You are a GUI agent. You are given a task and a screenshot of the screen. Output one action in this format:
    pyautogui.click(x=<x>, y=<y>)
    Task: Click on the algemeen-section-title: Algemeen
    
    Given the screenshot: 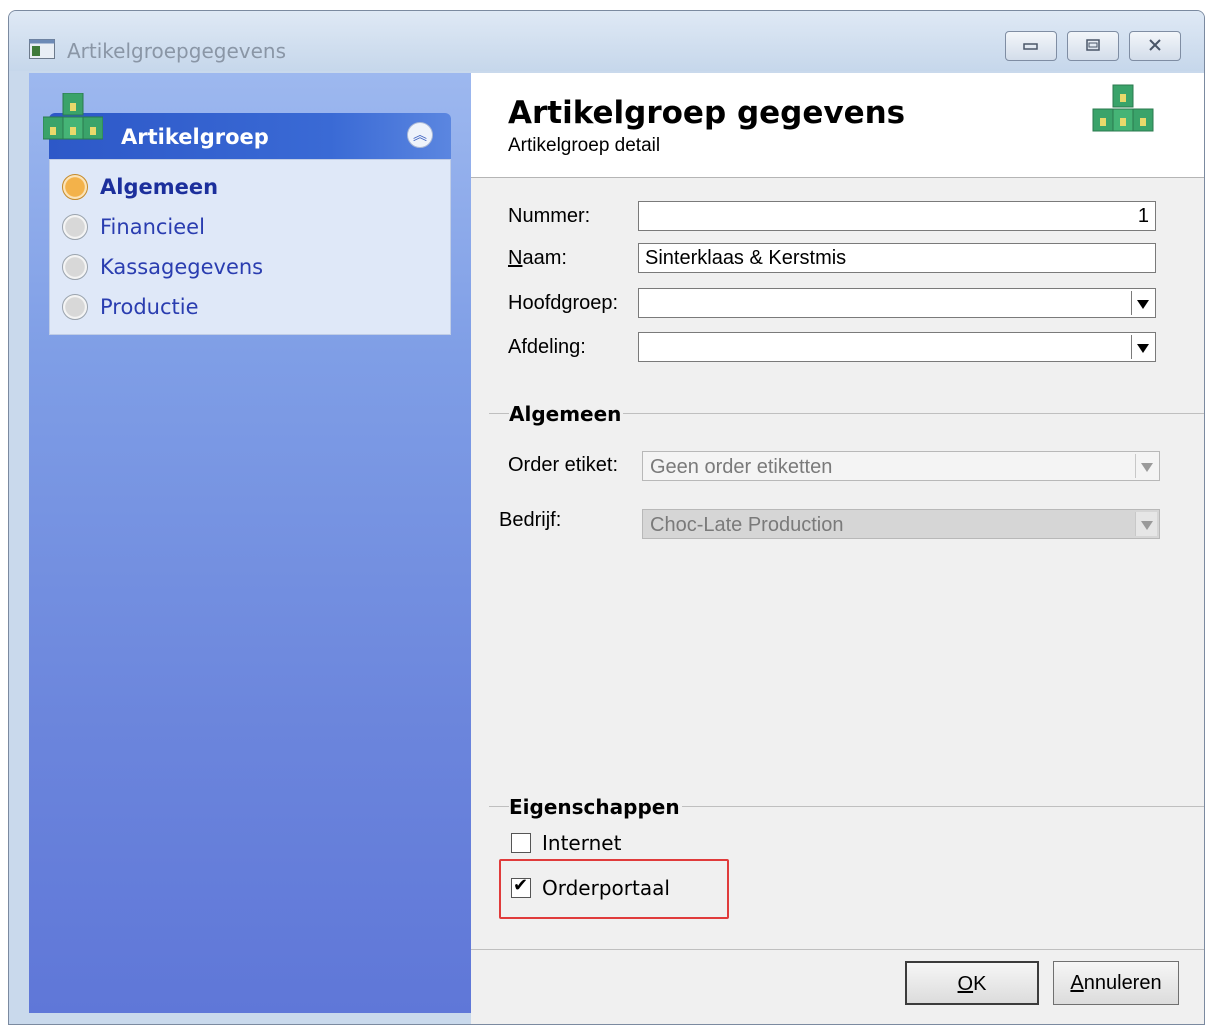 What is the action you would take?
    pyautogui.click(x=566, y=414)
    